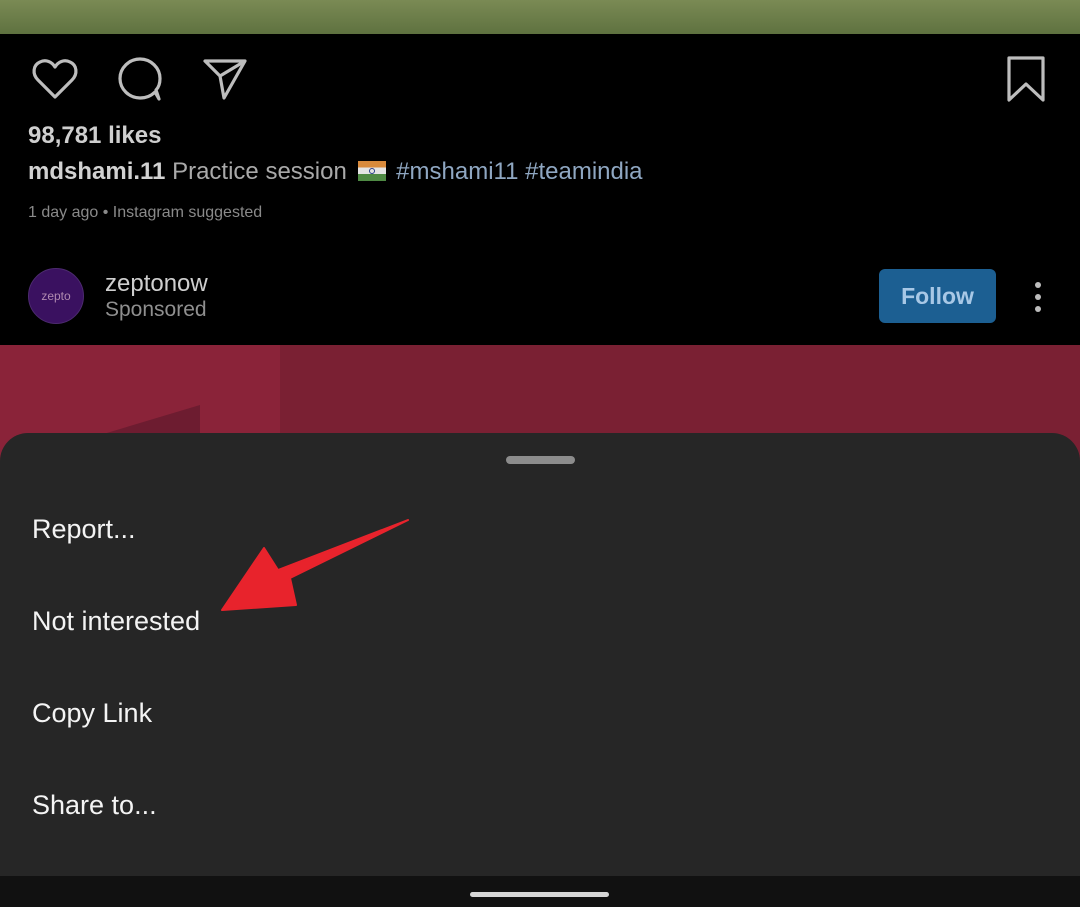  I want to click on comment-icon, so click(140, 79).